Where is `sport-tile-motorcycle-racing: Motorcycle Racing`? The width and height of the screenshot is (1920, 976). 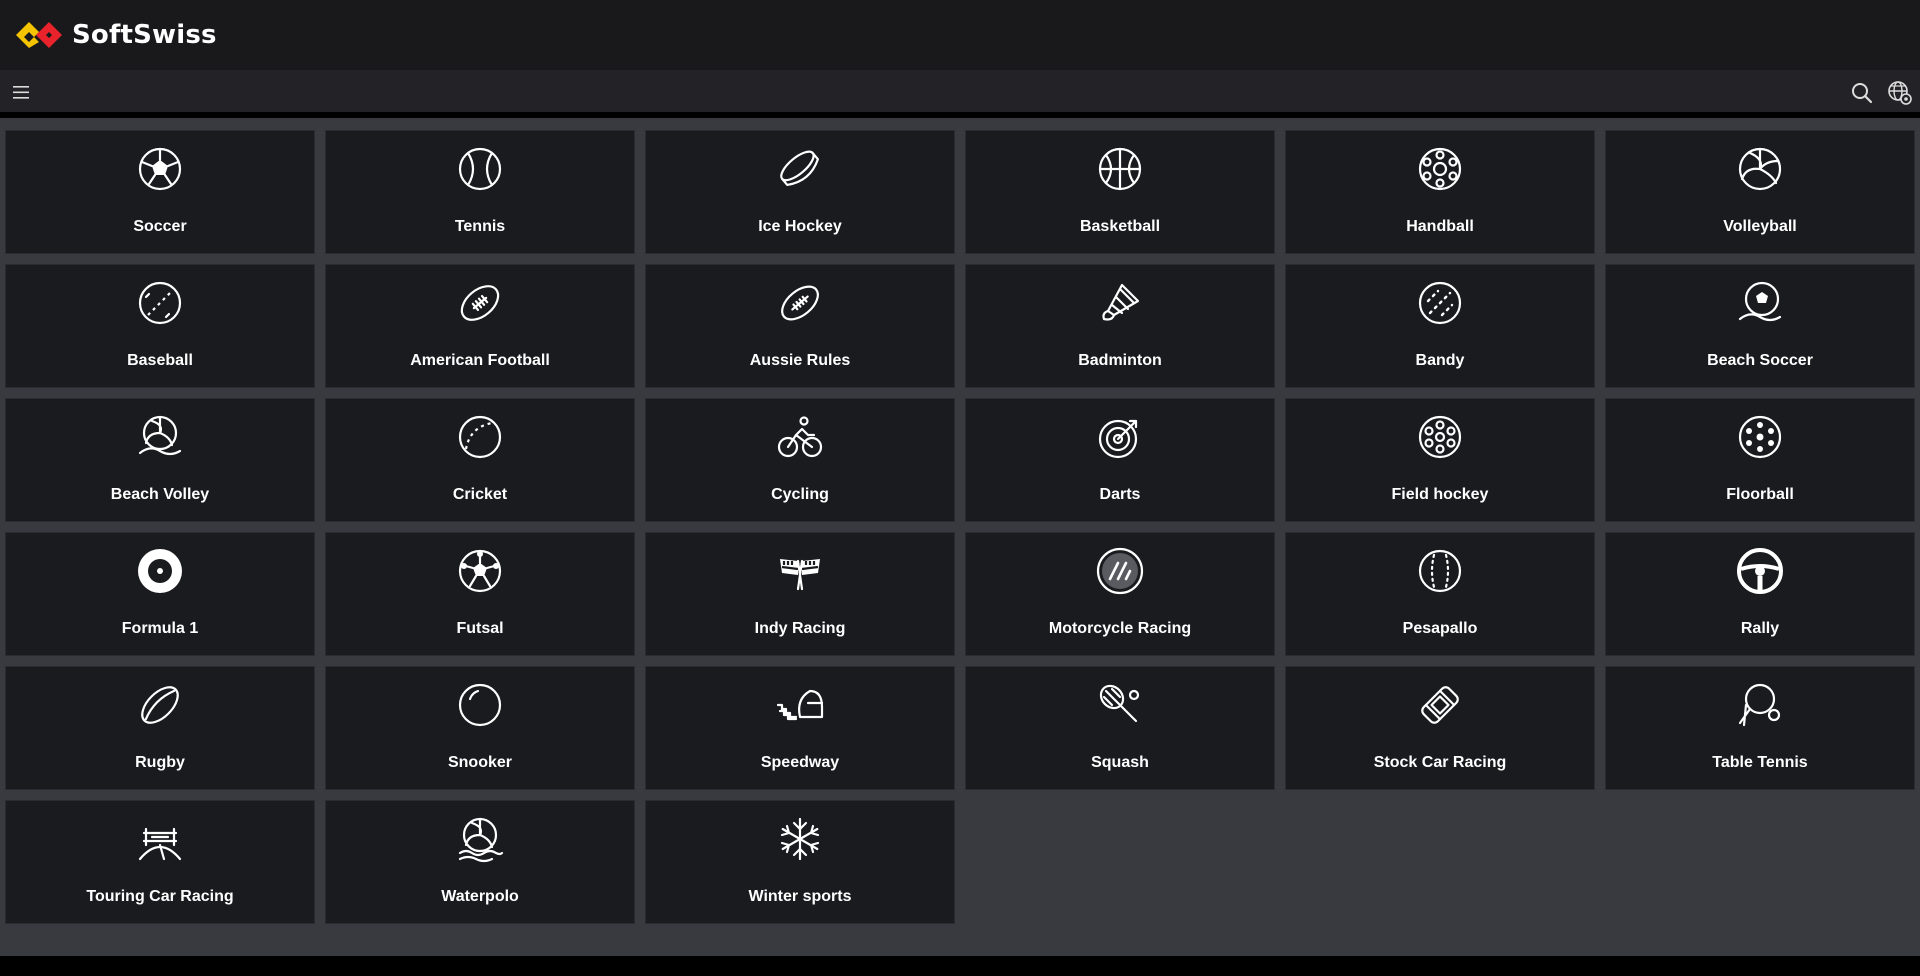 sport-tile-motorcycle-racing: Motorcycle Racing is located at coordinates (1120, 594).